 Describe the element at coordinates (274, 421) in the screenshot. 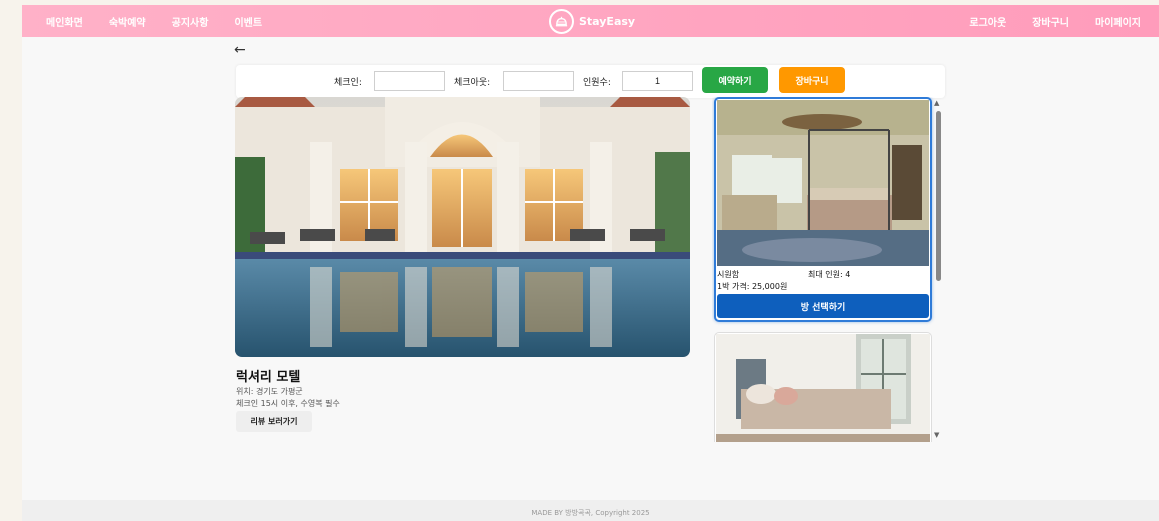

I see `view-reviews-button: 리뷰 보러가기` at that location.